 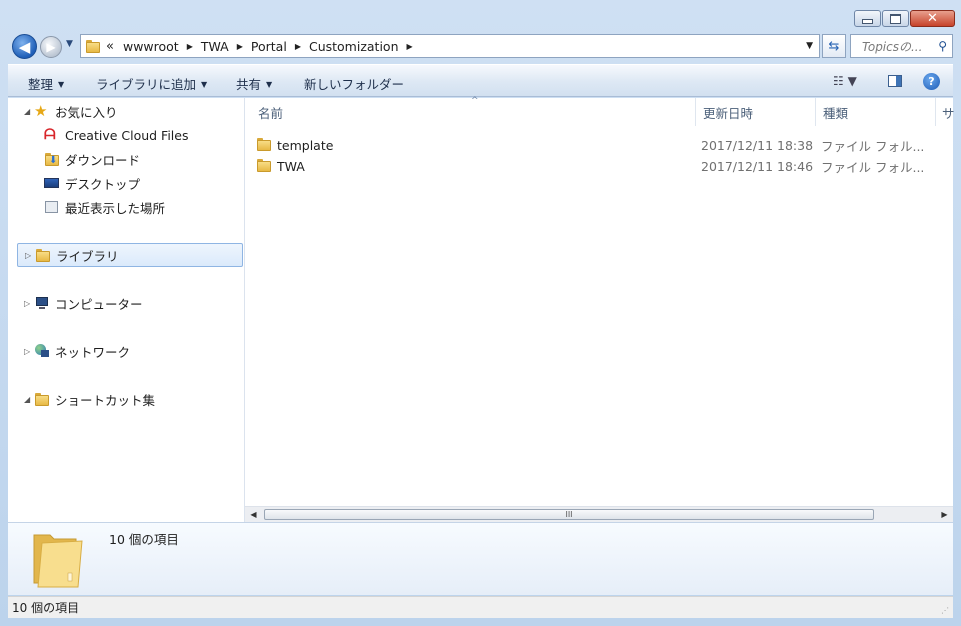 I want to click on sidebar-item-favorites: ◢ ★ お気に入り, so click(x=71, y=111).